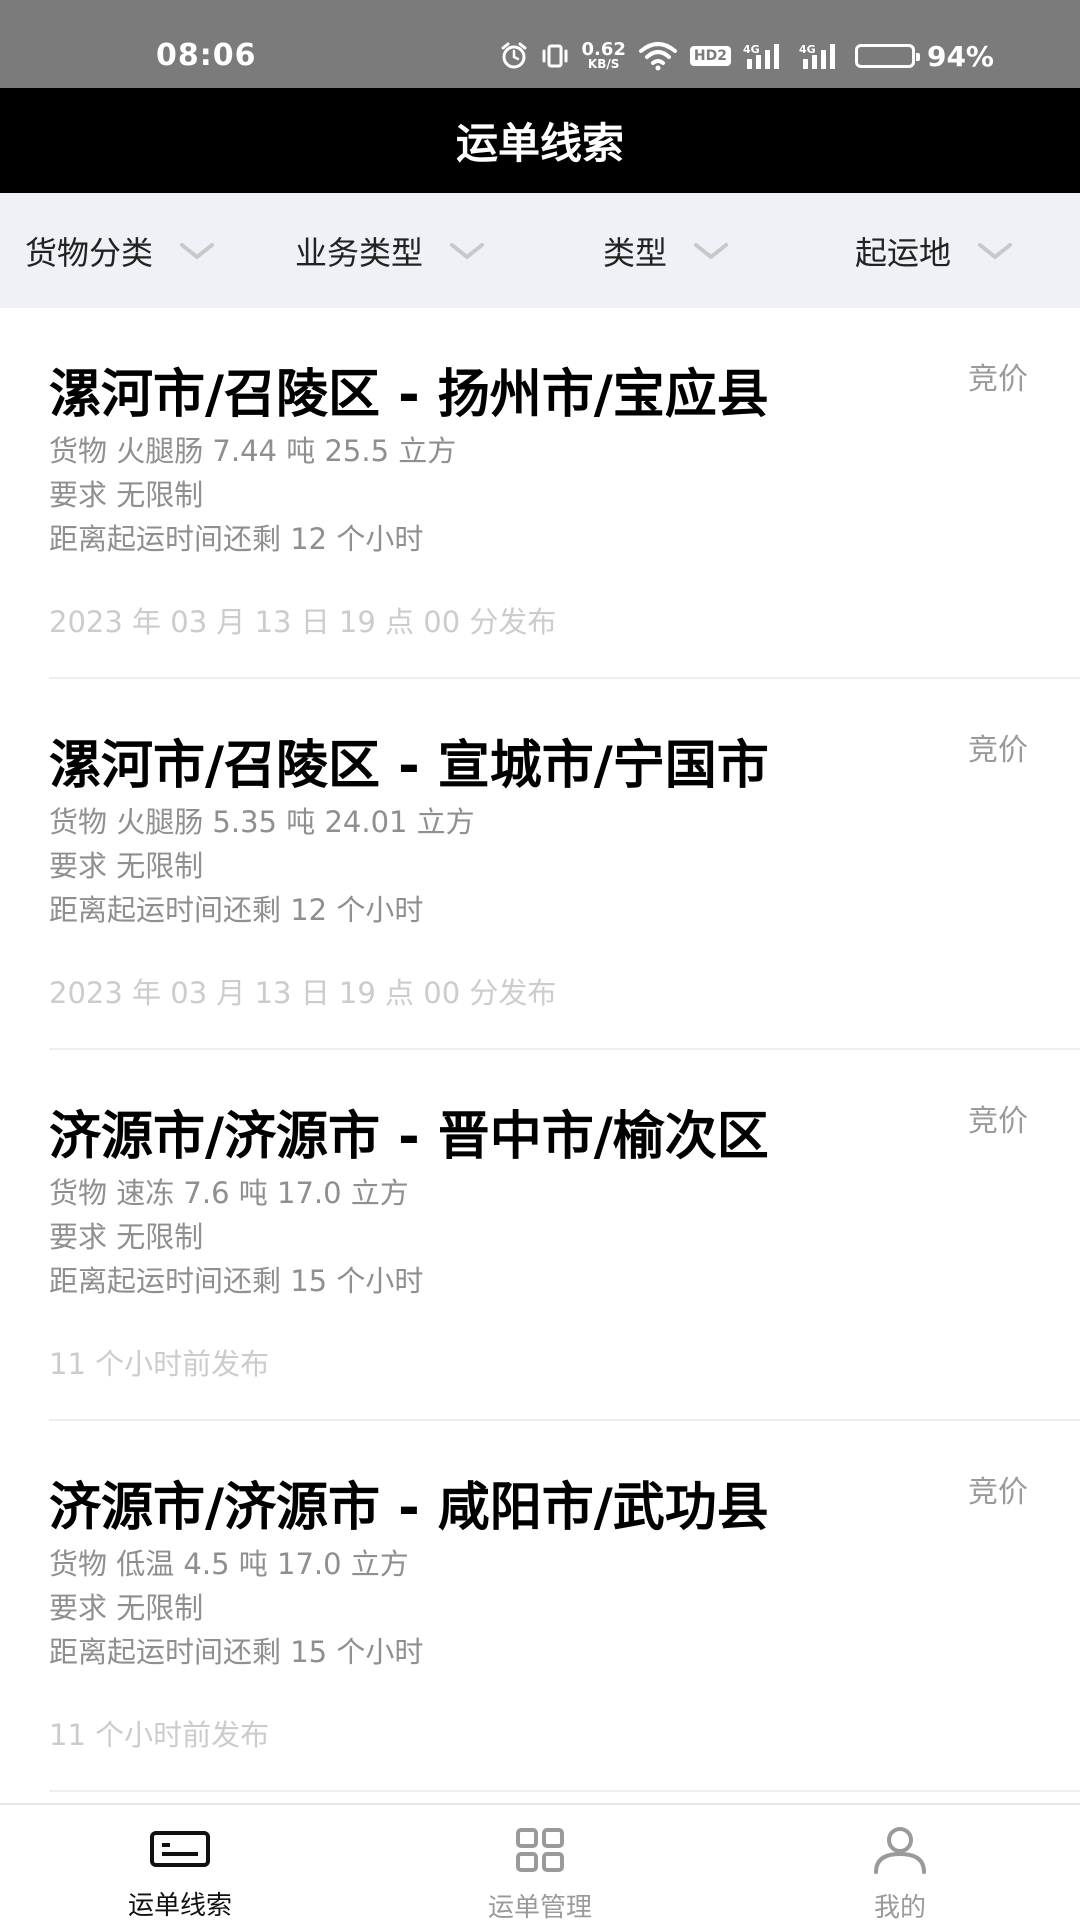 Image resolution: width=1080 pixels, height=1924 pixels. Describe the element at coordinates (359, 252) in the screenshot. I see `filter-label: 业务类型` at that location.